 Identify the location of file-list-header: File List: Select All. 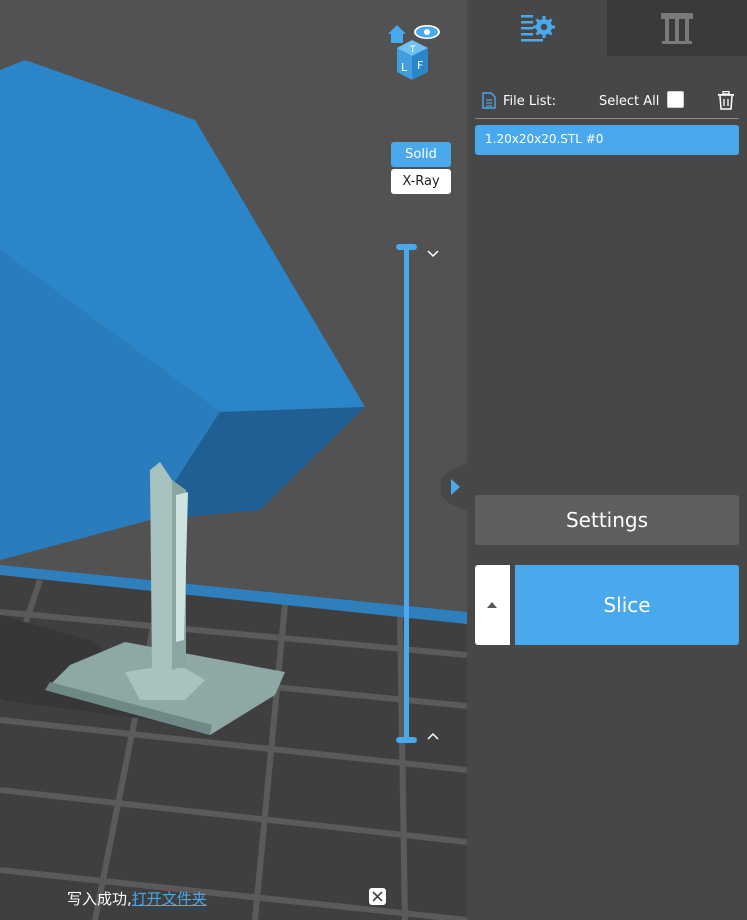
(607, 103).